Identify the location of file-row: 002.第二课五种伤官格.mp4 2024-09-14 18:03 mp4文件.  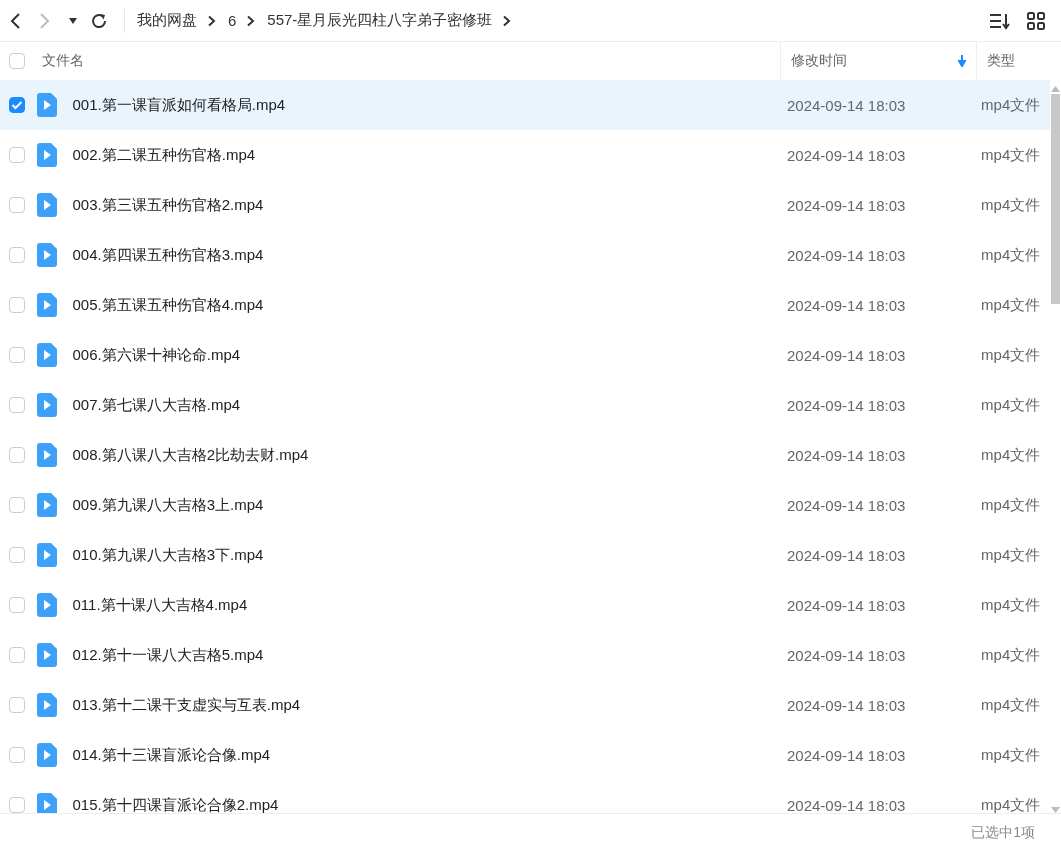
(525, 155).